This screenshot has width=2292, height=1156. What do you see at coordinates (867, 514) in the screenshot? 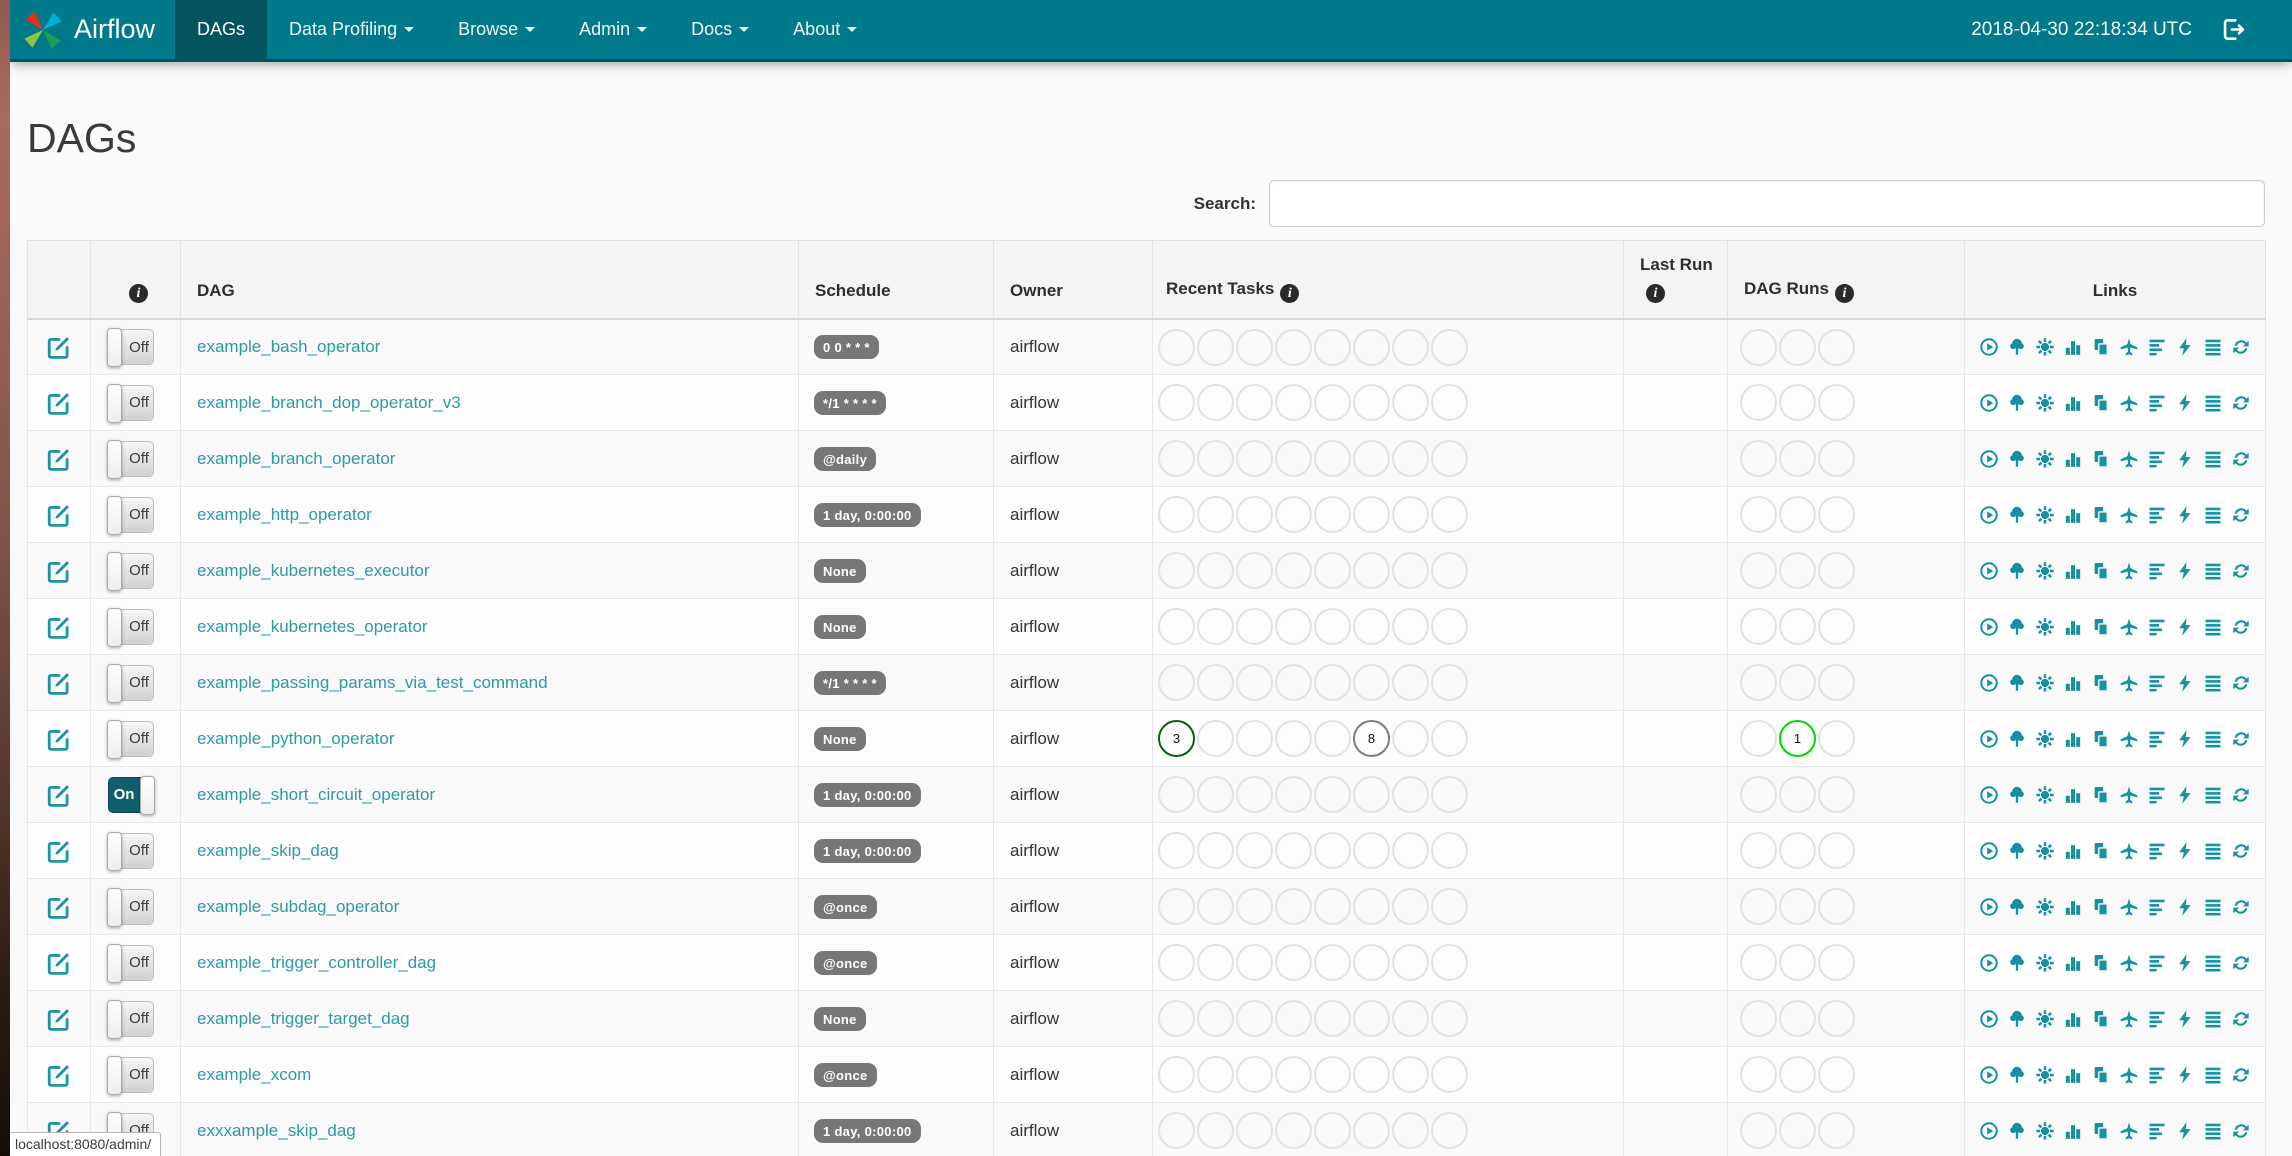
I see `schedule-badge: 1 day, 0:00:00` at bounding box center [867, 514].